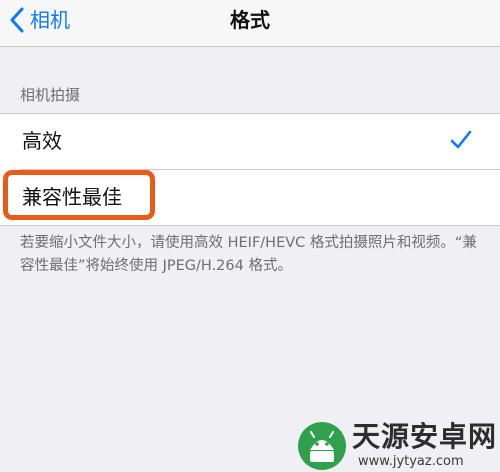 The height and width of the screenshot is (472, 500). What do you see at coordinates (322, 446) in the screenshot?
I see `android-logo-icon` at bounding box center [322, 446].